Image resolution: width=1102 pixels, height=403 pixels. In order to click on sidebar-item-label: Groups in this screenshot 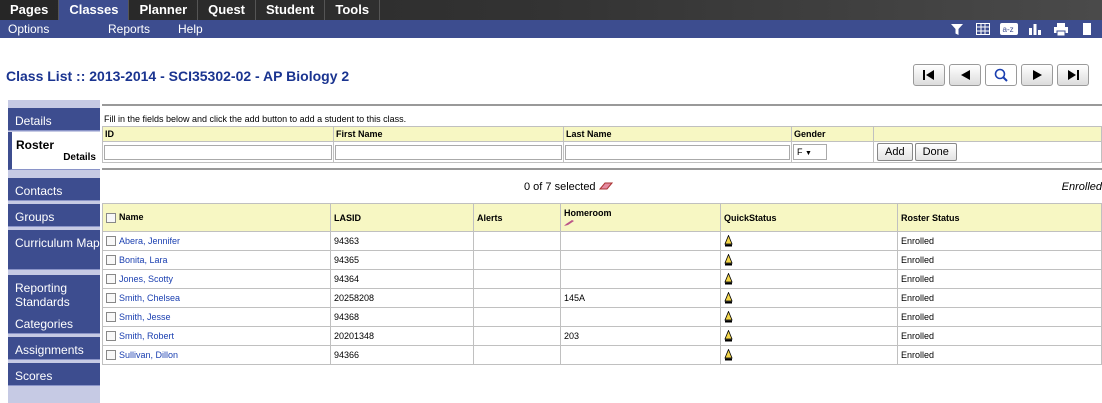, I will do `click(35, 217)`.